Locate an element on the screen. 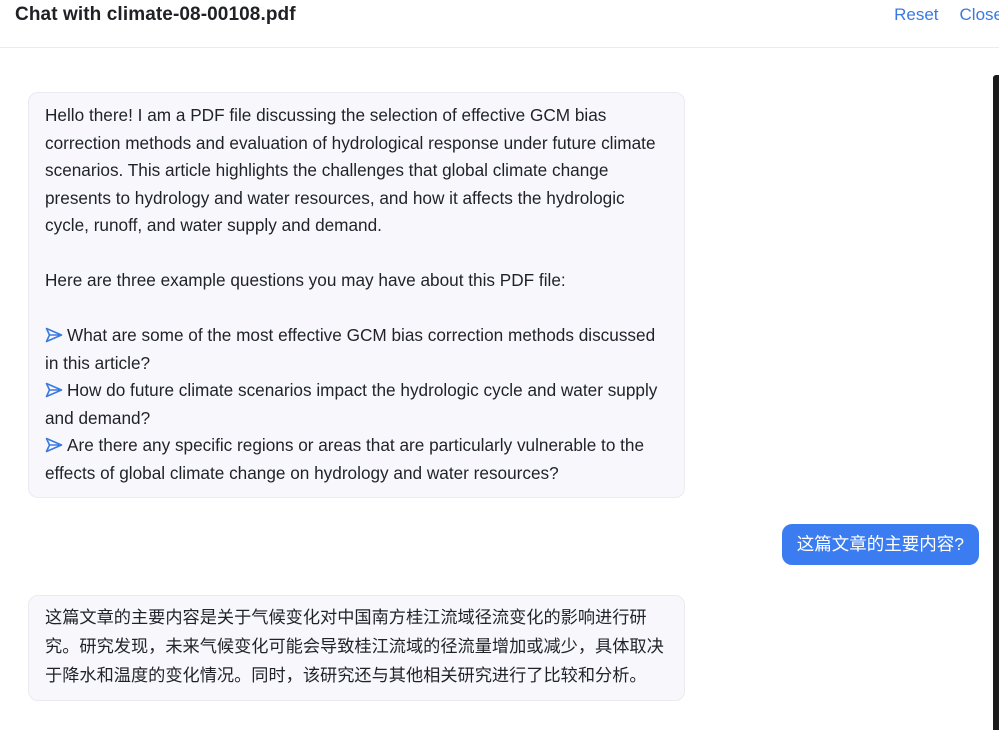 The height and width of the screenshot is (730, 999). chat-title: Chat with climate-08-00108.pdf is located at coordinates (155, 14).